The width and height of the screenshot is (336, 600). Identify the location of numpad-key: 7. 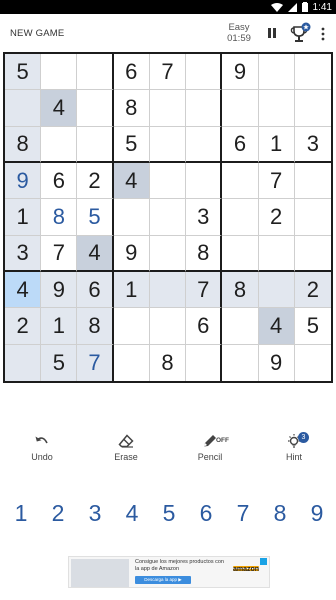
(243, 513).